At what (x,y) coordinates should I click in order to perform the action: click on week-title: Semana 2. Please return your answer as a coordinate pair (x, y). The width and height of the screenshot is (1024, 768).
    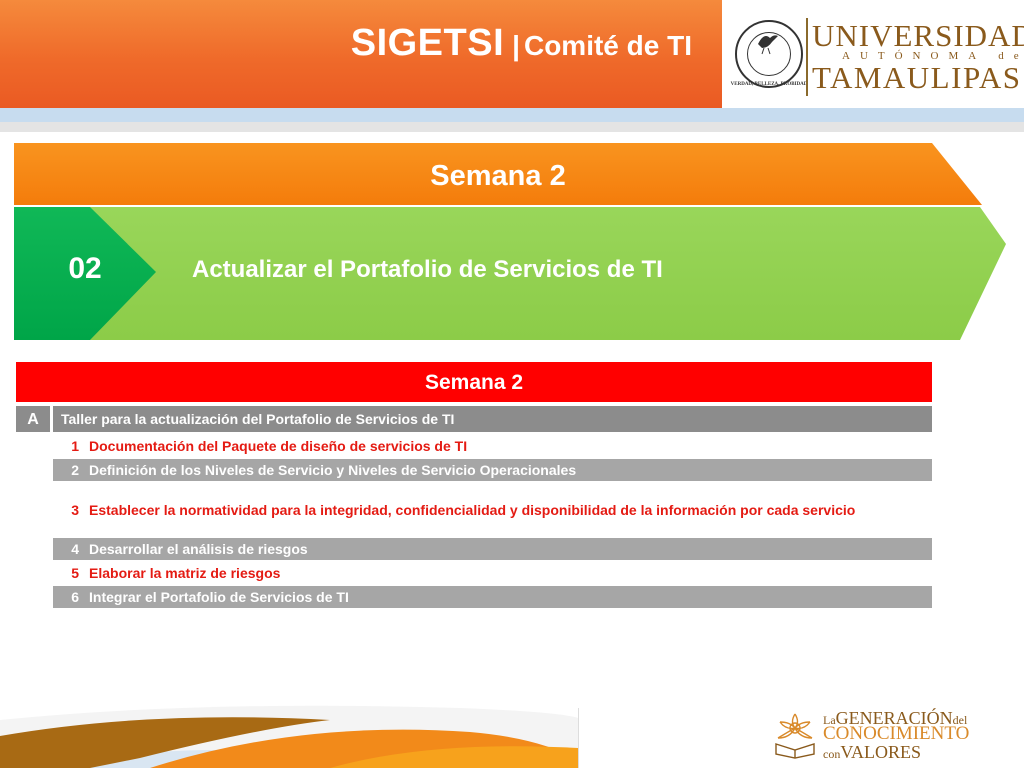
    Looking at the image, I should click on (498, 176).